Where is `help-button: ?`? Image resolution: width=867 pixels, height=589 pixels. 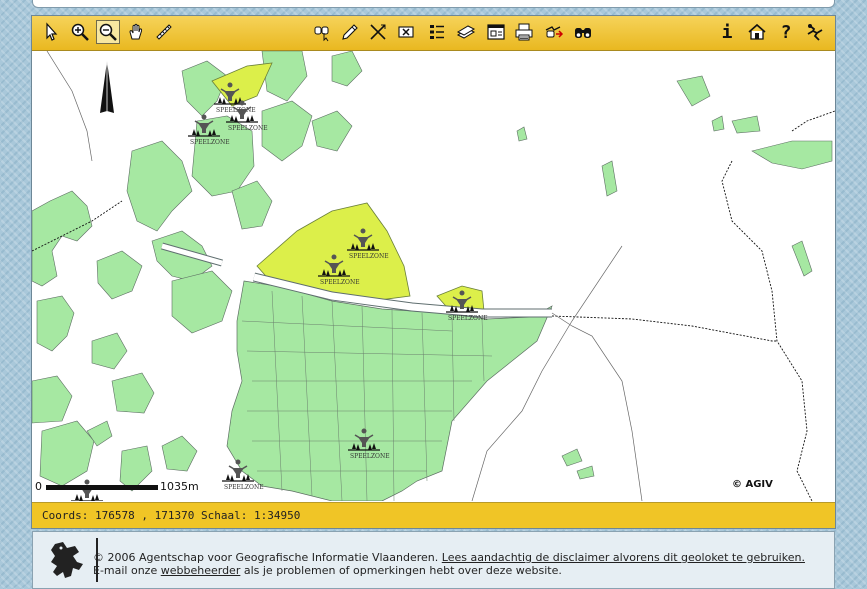 help-button: ? is located at coordinates (786, 32).